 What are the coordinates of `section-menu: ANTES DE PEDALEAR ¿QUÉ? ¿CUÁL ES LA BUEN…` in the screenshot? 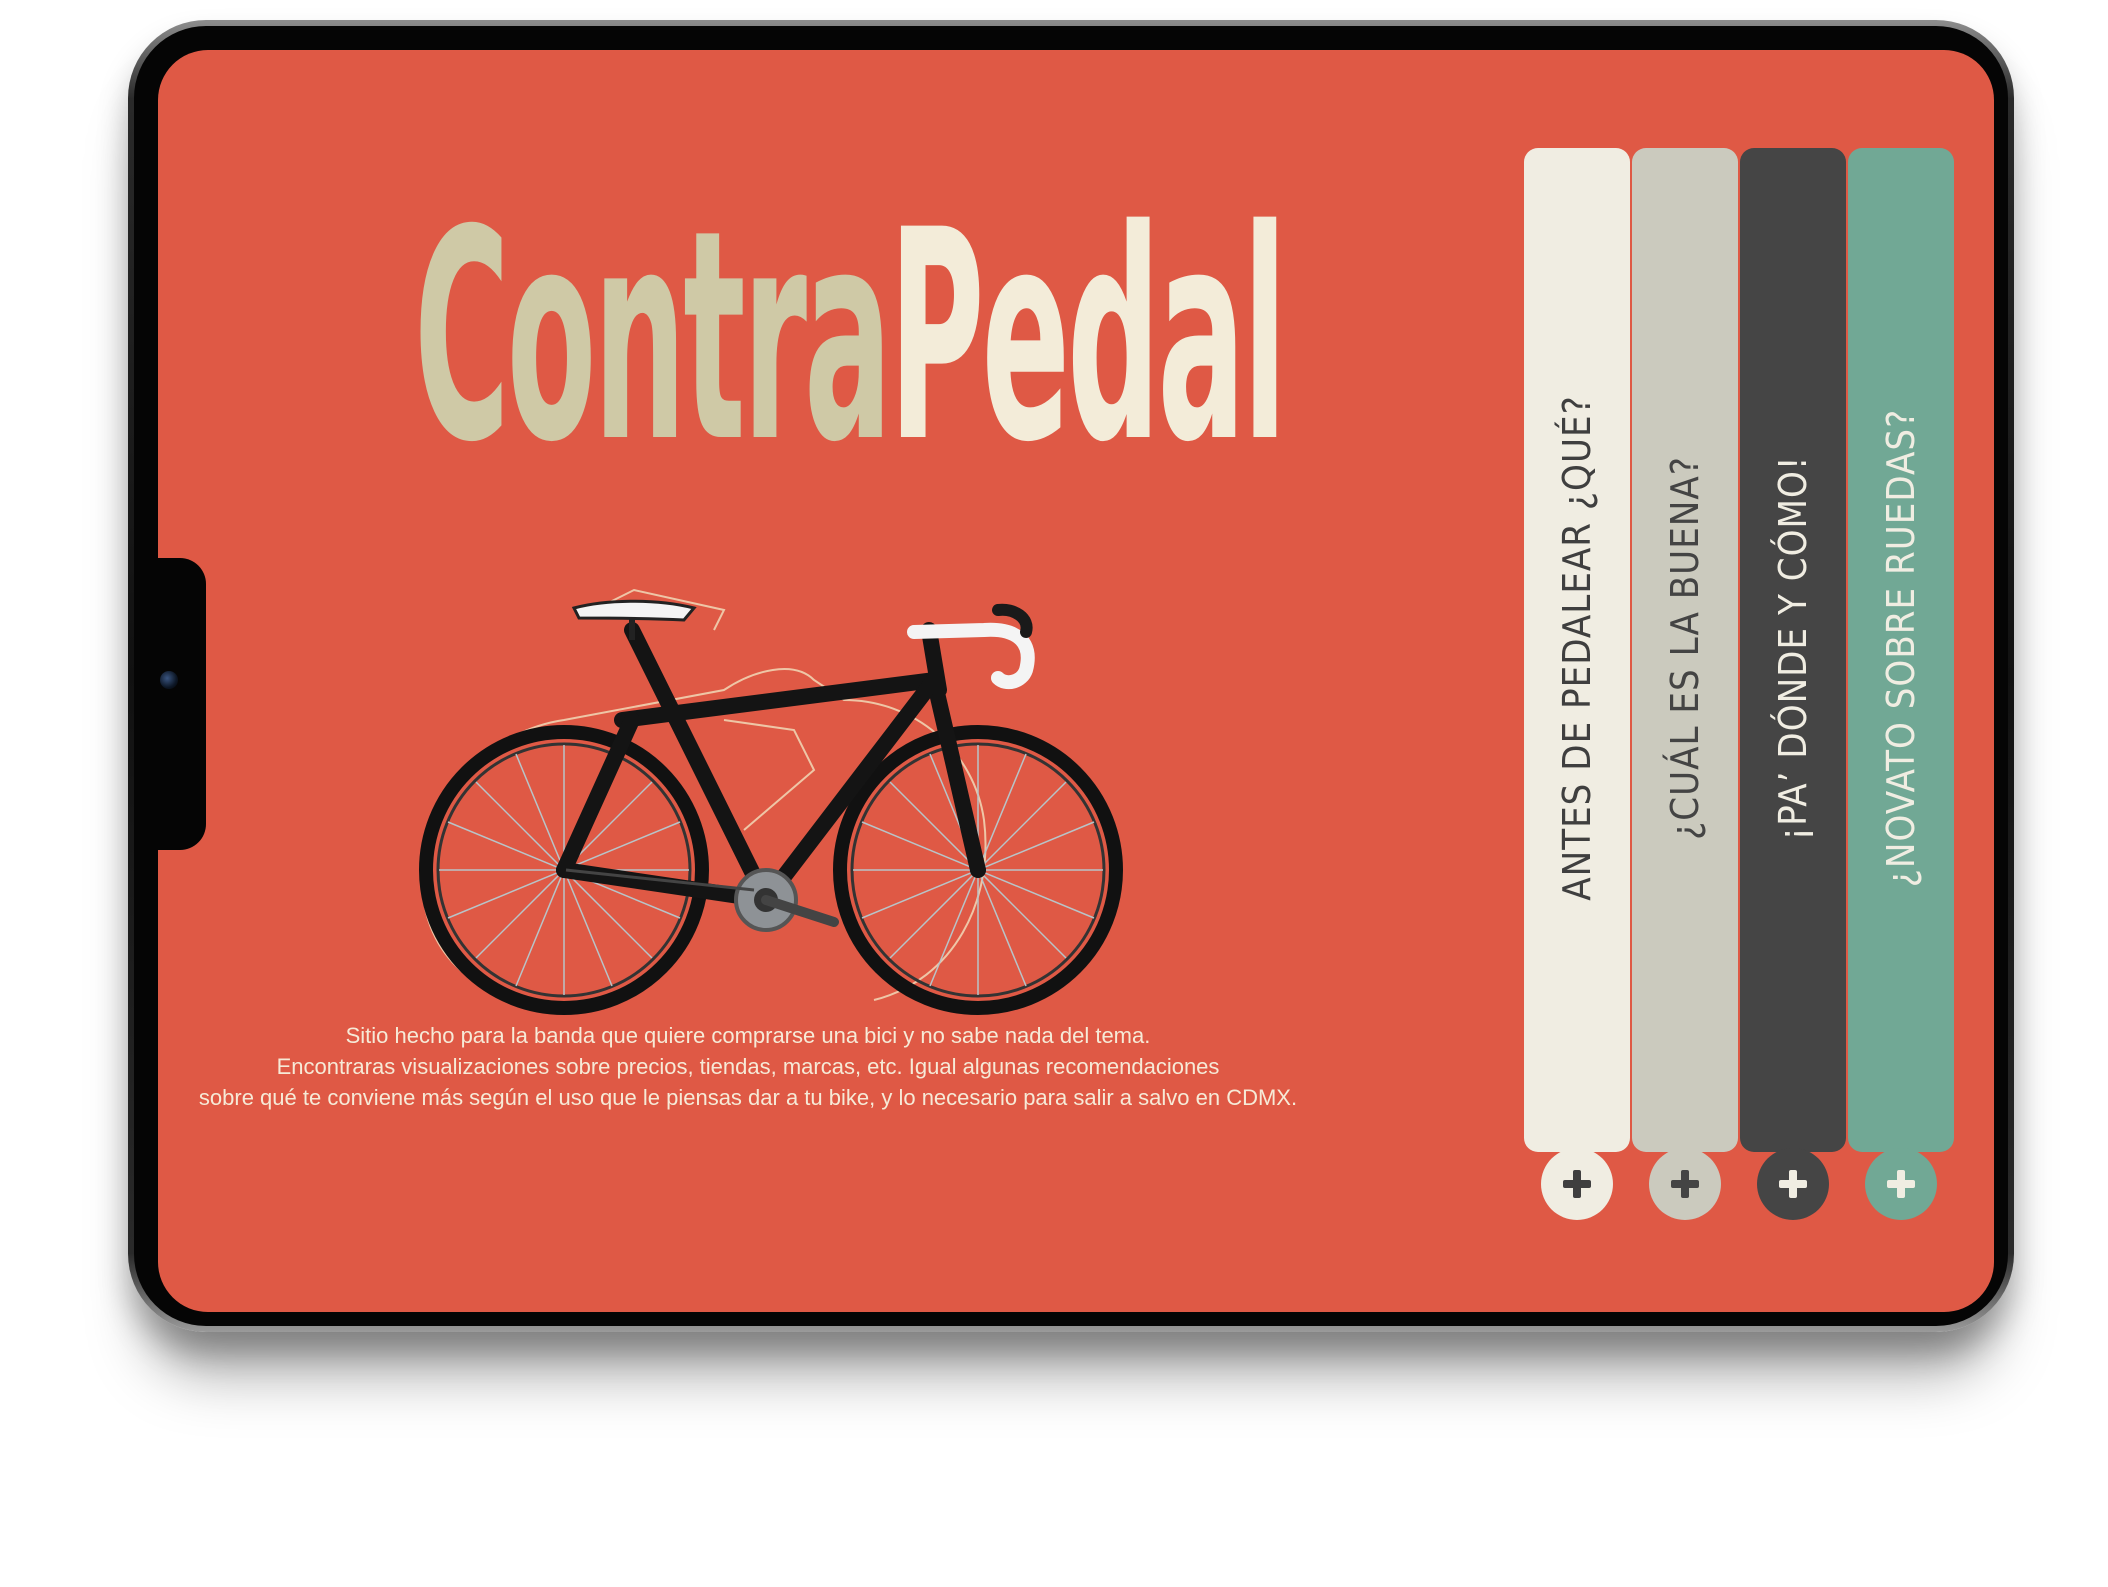 It's located at (1740, 684).